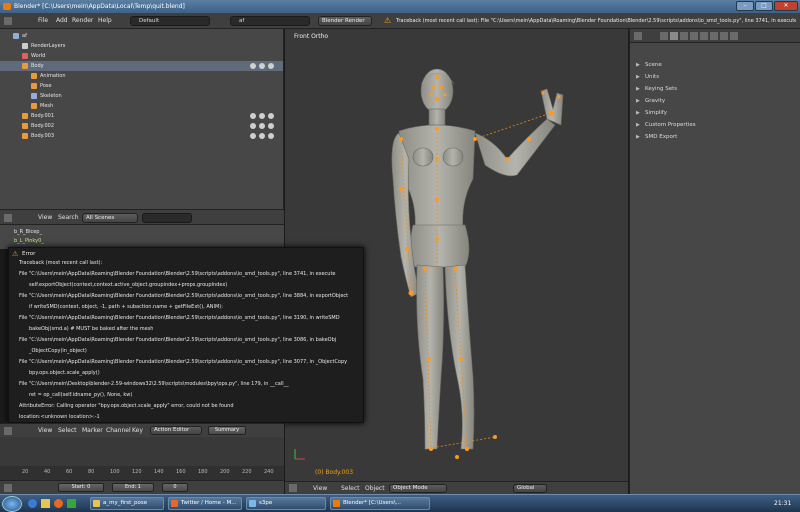 The height and width of the screenshot is (512, 800). Describe the element at coordinates (694, 36) in the screenshot. I see `object-tab-icon` at that location.